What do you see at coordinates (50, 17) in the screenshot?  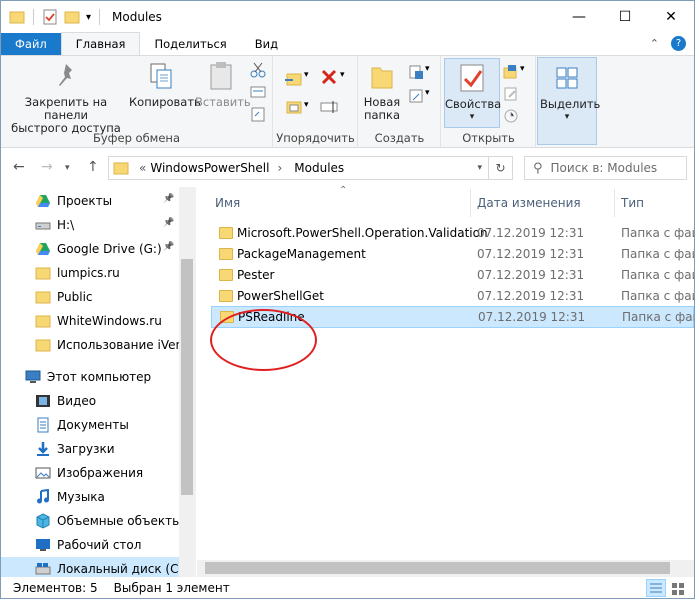 I see `properties-icon` at bounding box center [50, 17].